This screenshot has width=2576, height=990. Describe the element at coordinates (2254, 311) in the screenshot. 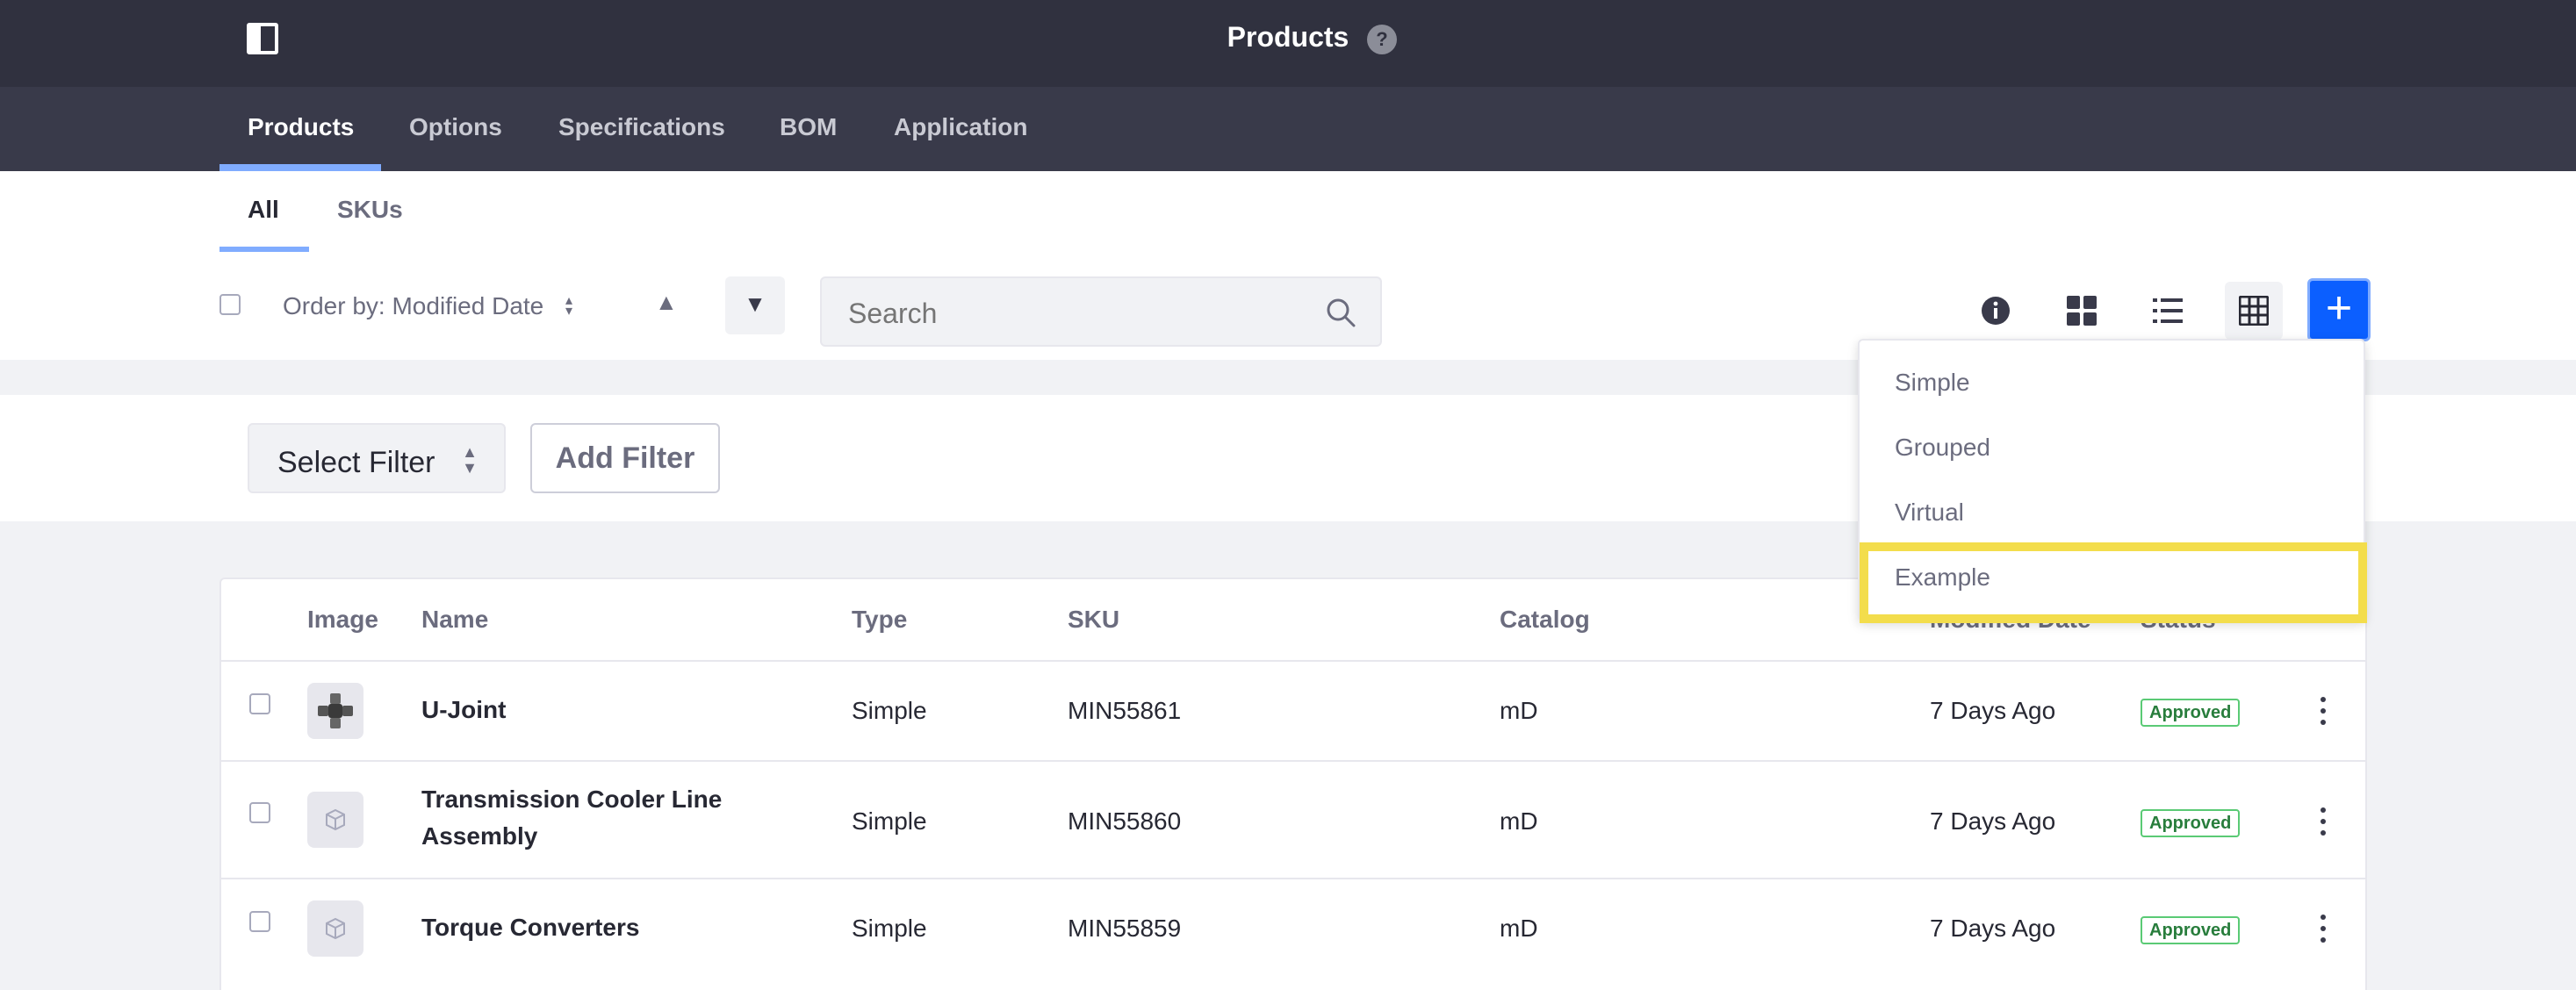

I see `table-icon` at that location.